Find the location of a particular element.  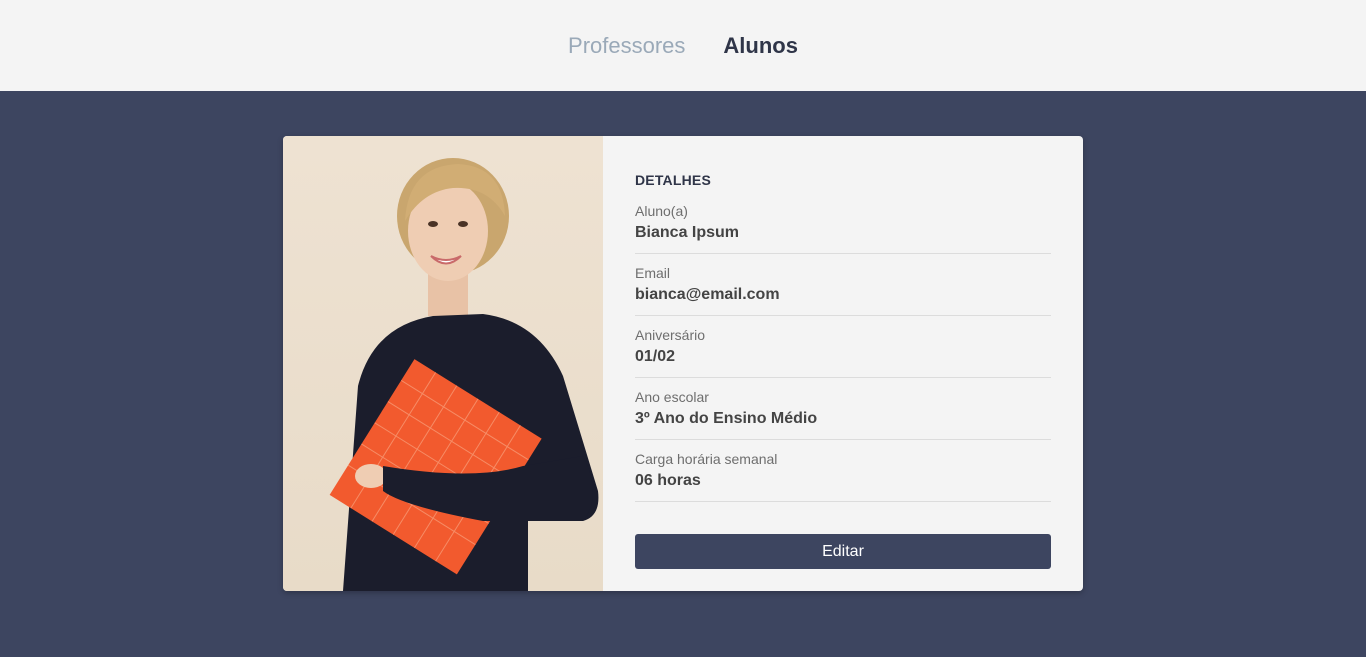

field-label: Aluno(a) is located at coordinates (661, 211).